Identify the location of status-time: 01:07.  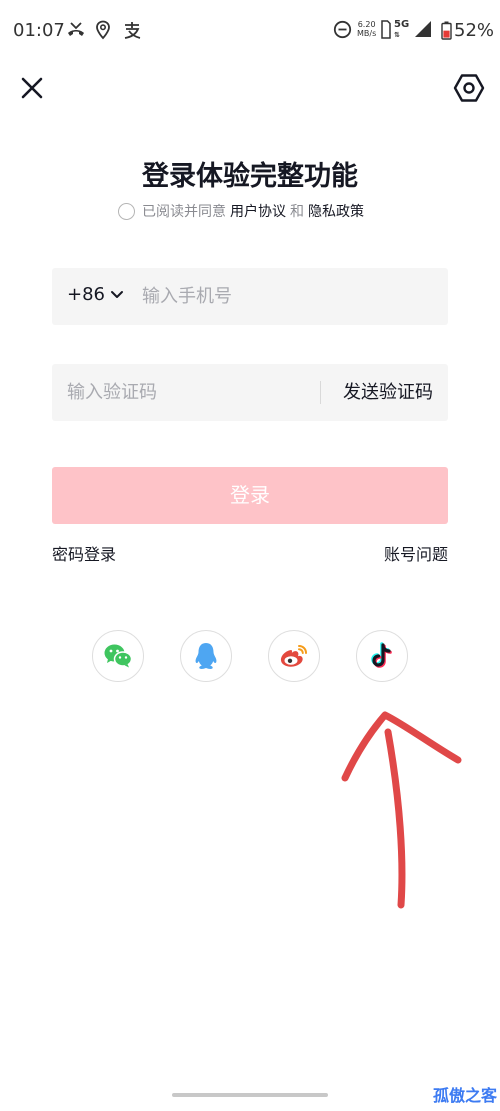
(39, 30).